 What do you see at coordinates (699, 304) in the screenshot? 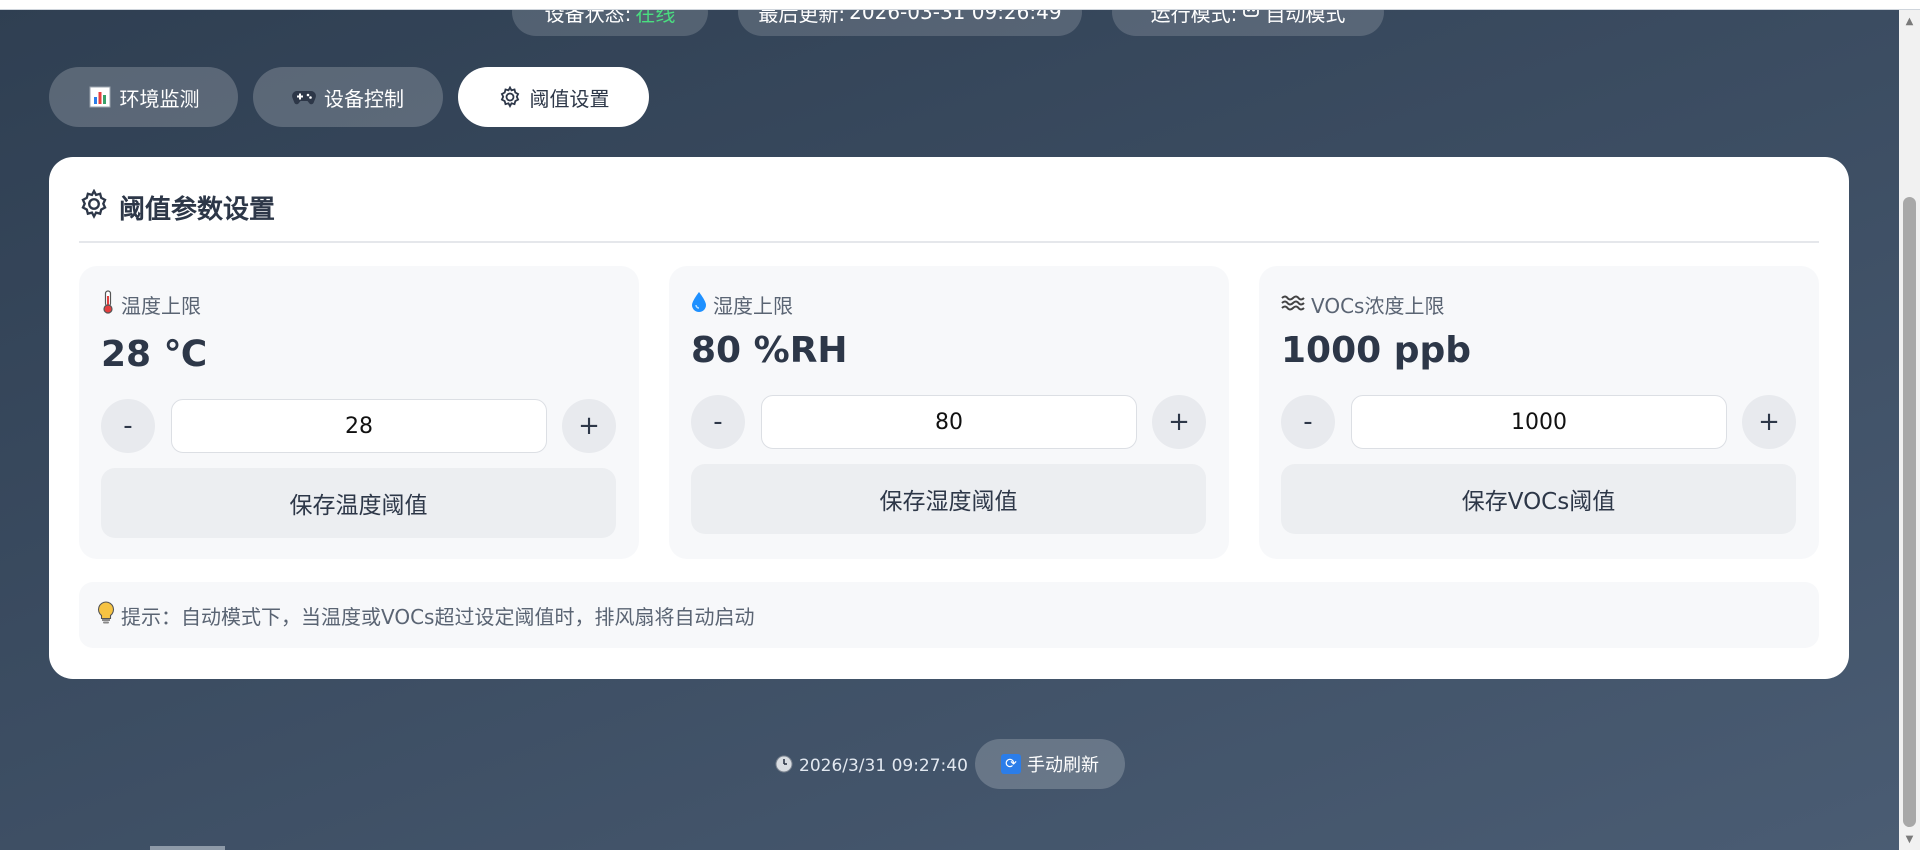
I see `water-drop-icon` at bounding box center [699, 304].